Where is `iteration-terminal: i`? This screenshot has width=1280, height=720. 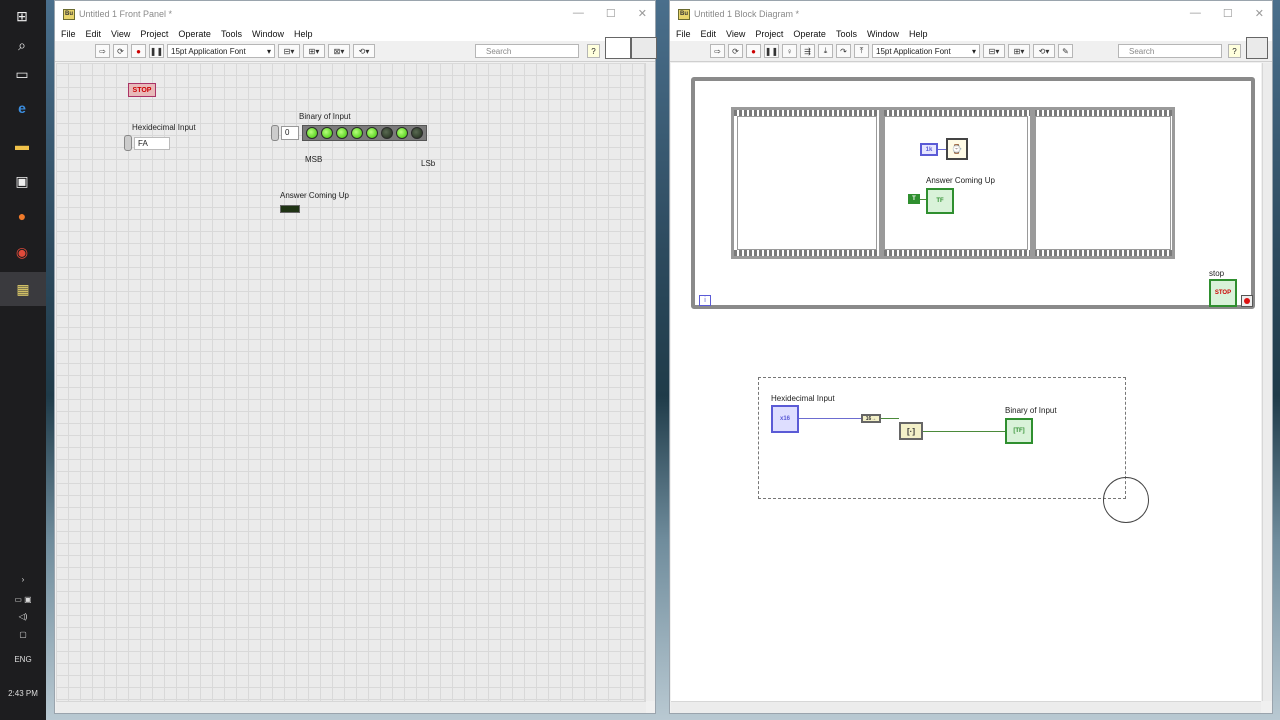 iteration-terminal: i is located at coordinates (705, 300).